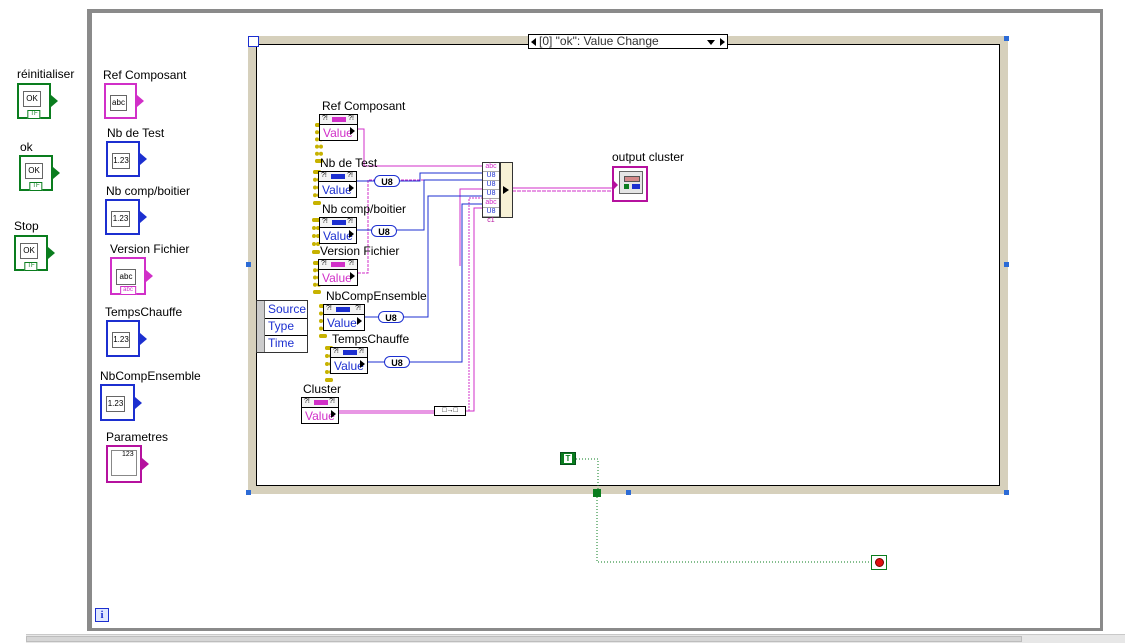  What do you see at coordinates (371, 339) in the screenshot?
I see `prop-label-tempschauffe: TempsChauffe` at bounding box center [371, 339].